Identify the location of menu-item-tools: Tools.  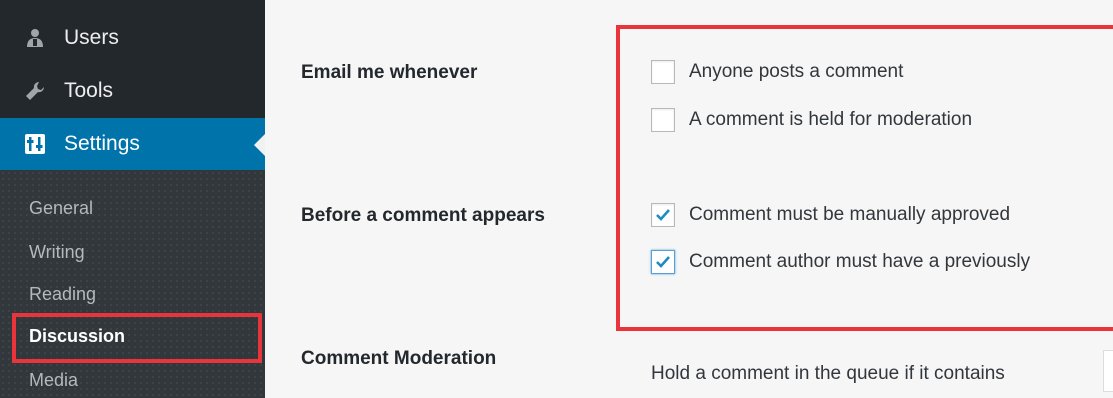
(132, 91).